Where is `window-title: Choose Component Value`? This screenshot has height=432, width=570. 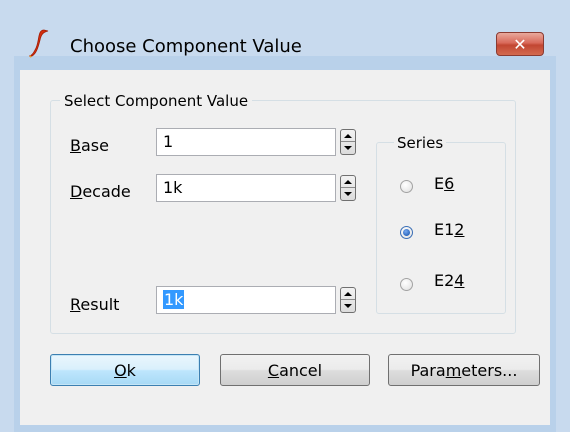
window-title: Choose Component Value is located at coordinates (186, 46).